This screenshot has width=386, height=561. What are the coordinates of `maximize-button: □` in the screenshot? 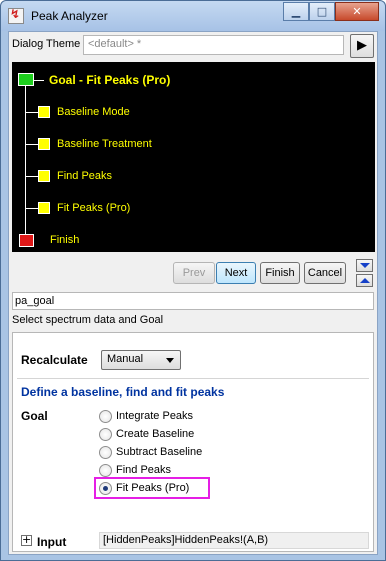 It's located at (322, 11).